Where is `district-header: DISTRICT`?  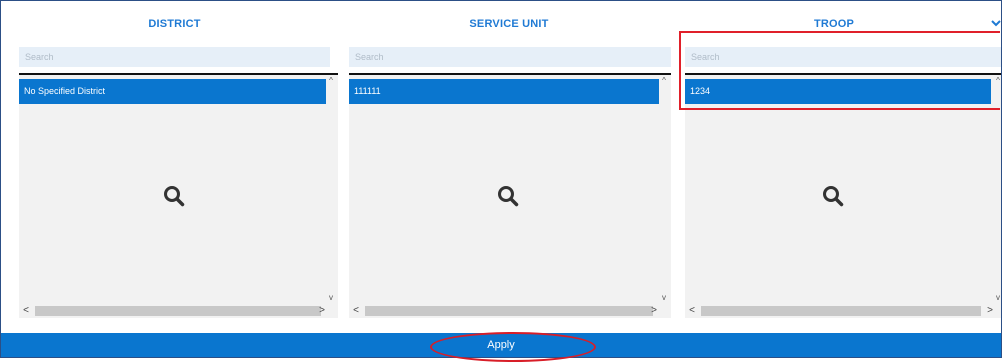
district-header: DISTRICT is located at coordinates (174, 24).